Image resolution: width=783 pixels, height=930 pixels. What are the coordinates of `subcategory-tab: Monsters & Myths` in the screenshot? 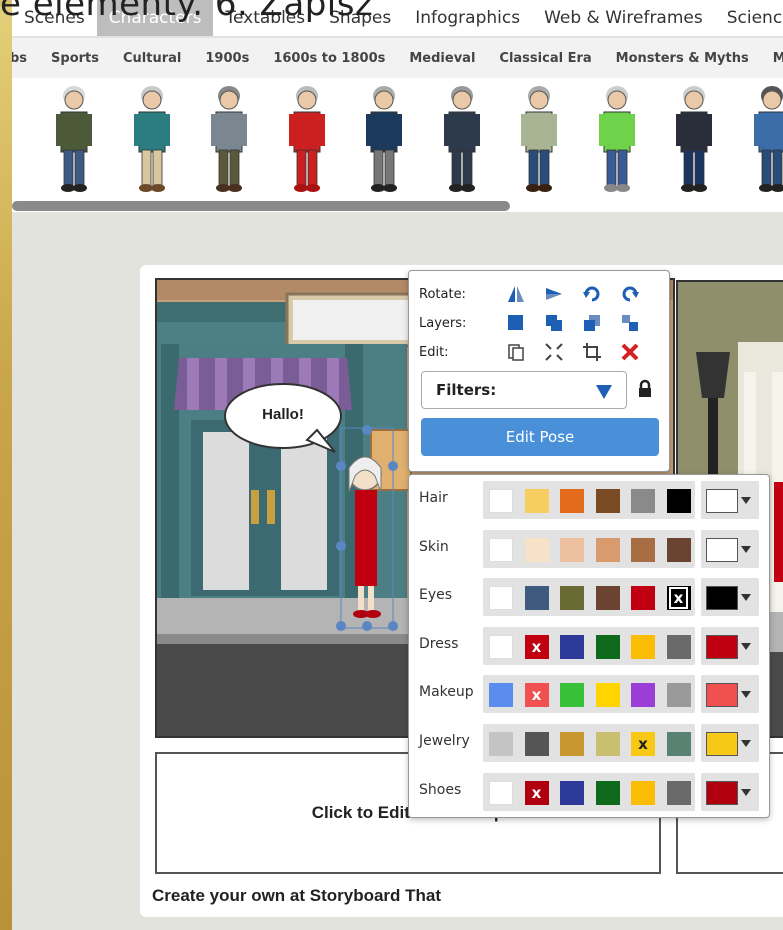 It's located at (682, 58).